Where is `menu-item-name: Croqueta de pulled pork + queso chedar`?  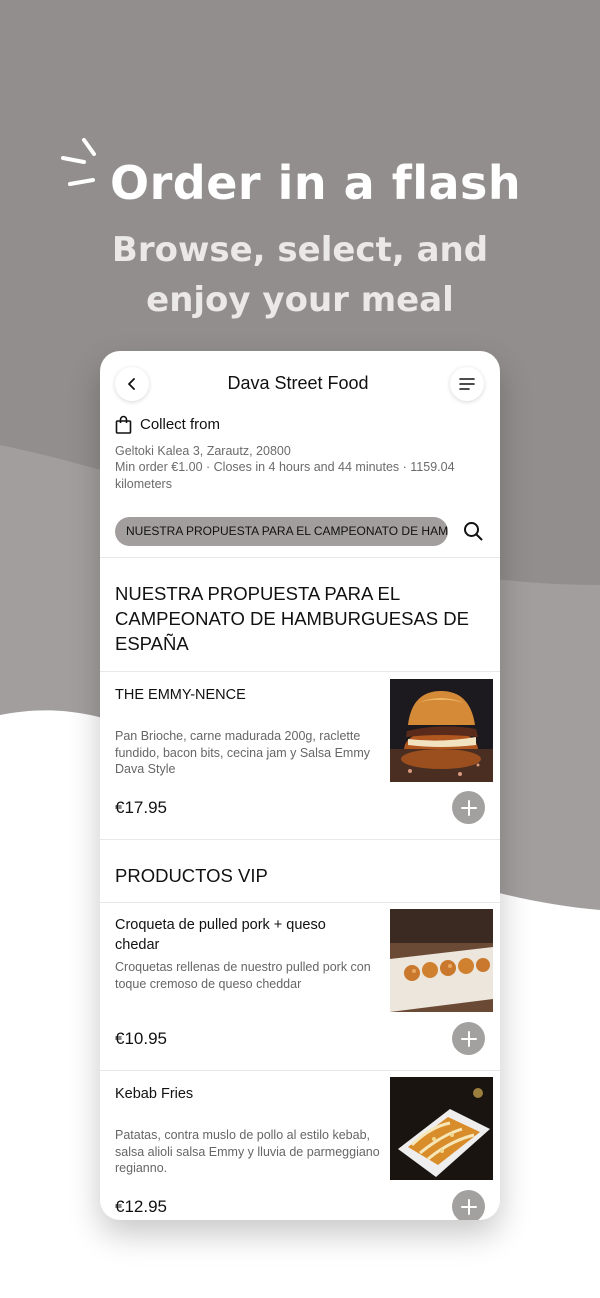 menu-item-name: Croqueta de pulled pork + queso chedar is located at coordinates (242, 935).